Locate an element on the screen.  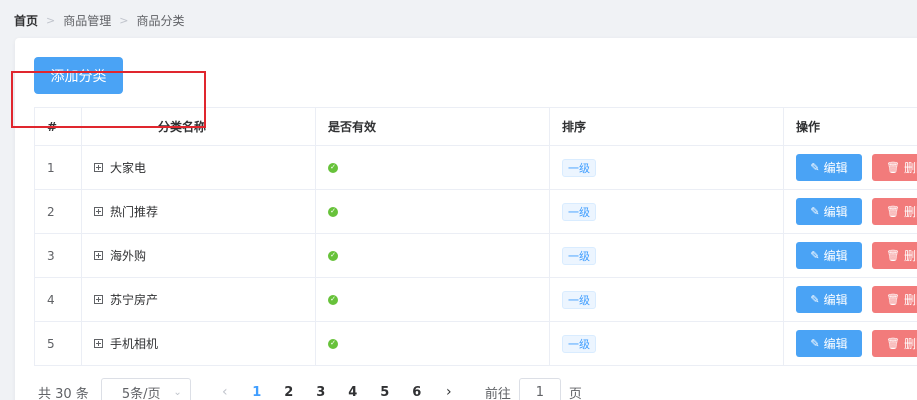
header-actions: 操作 is located at coordinates (850, 126).